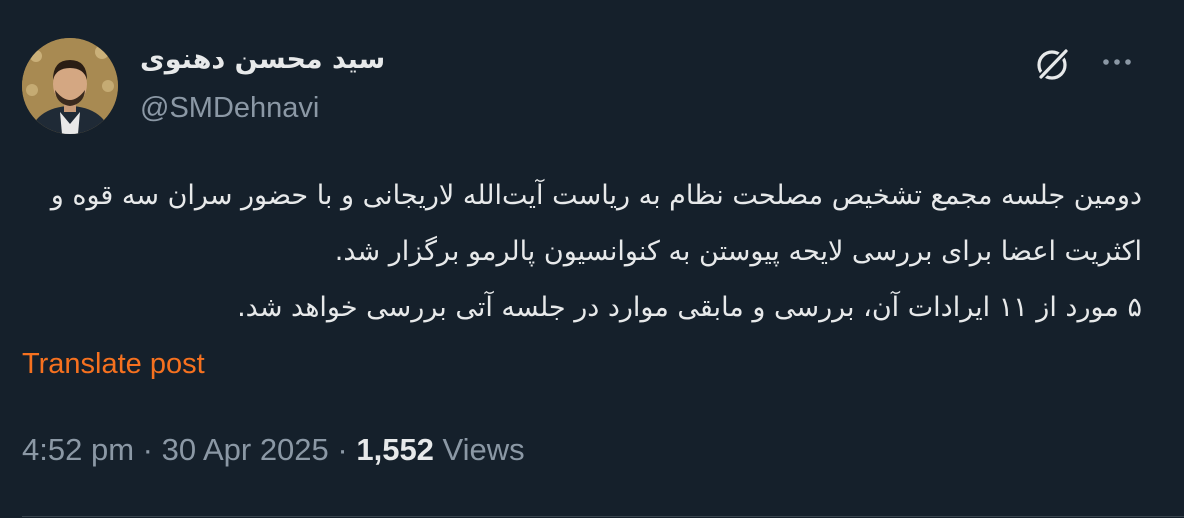 This screenshot has height=518, width=1184. Describe the element at coordinates (603, 516) in the screenshot. I see `divider` at that location.